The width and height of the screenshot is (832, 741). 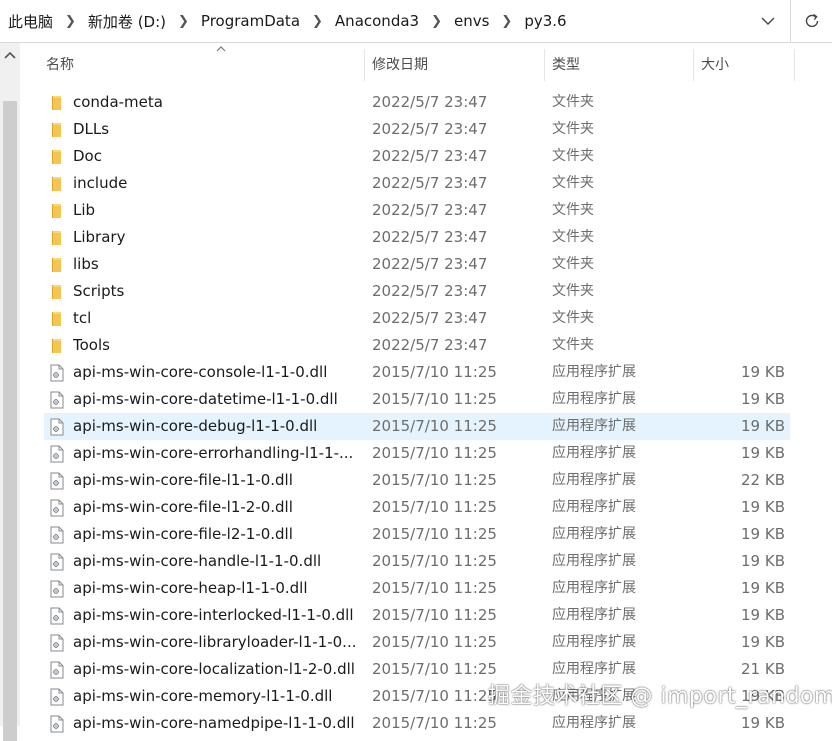 I want to click on file-name: Scripts, so click(x=99, y=291).